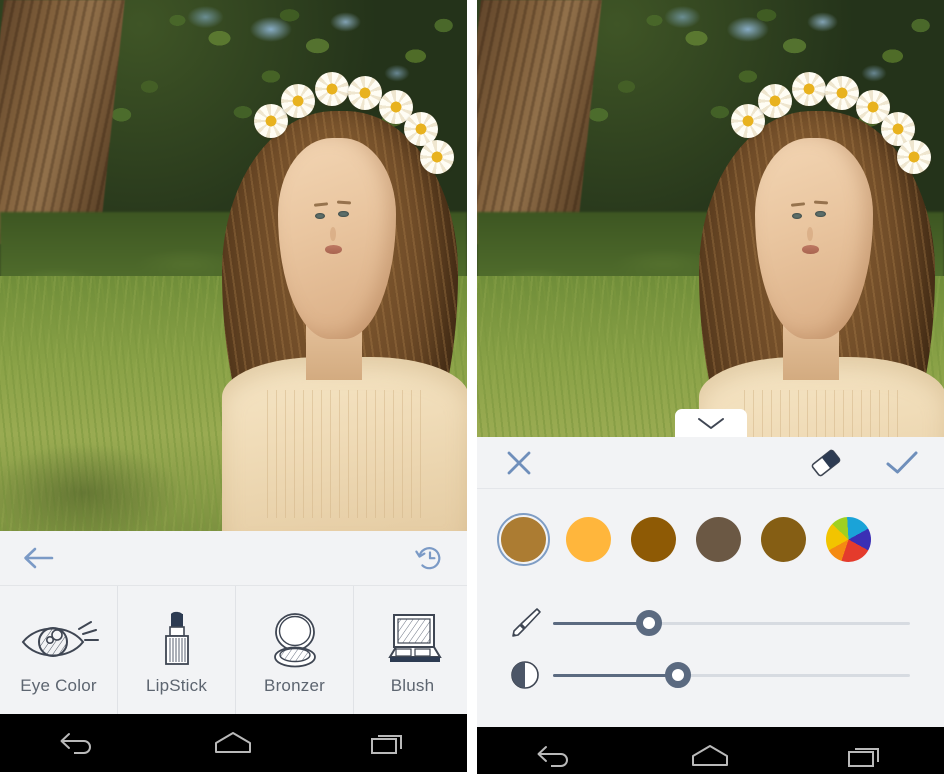  I want to click on chevron-down-icon, so click(710, 423).